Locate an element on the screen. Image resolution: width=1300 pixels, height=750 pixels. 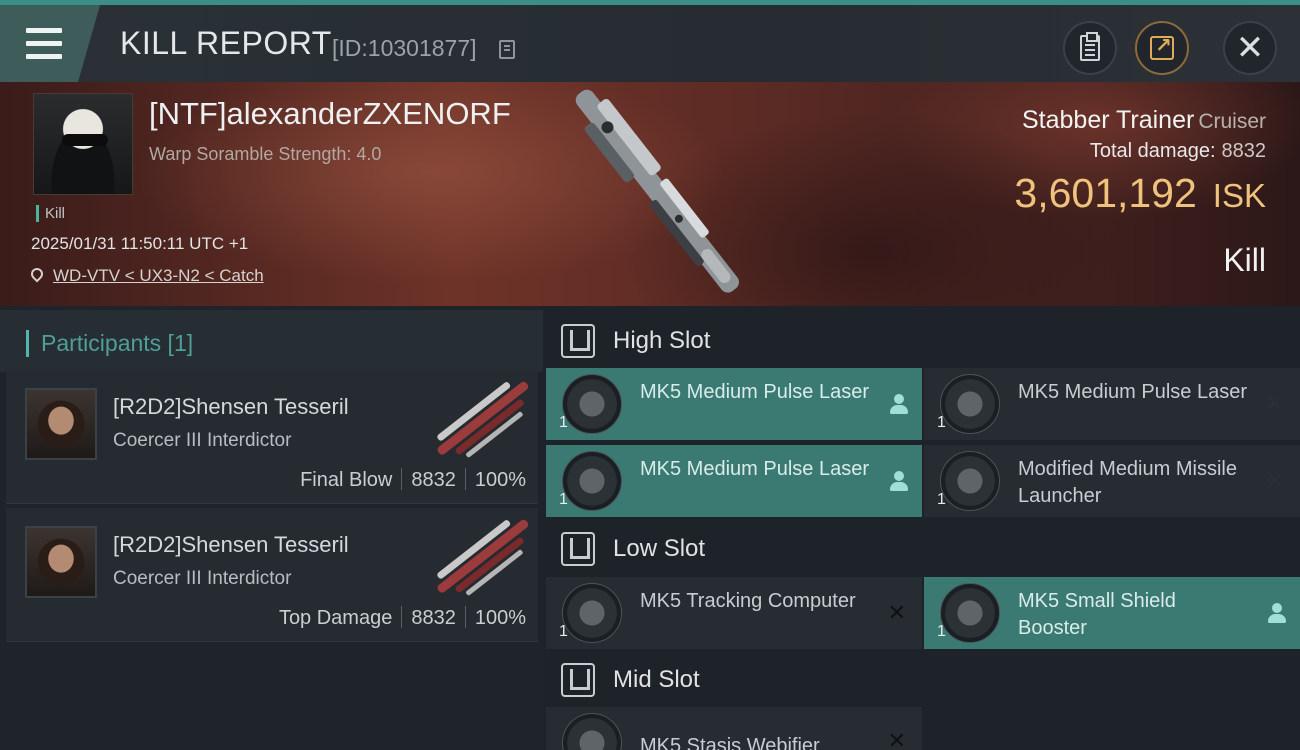
participants-header: Participants [1] is located at coordinates (271, 341).